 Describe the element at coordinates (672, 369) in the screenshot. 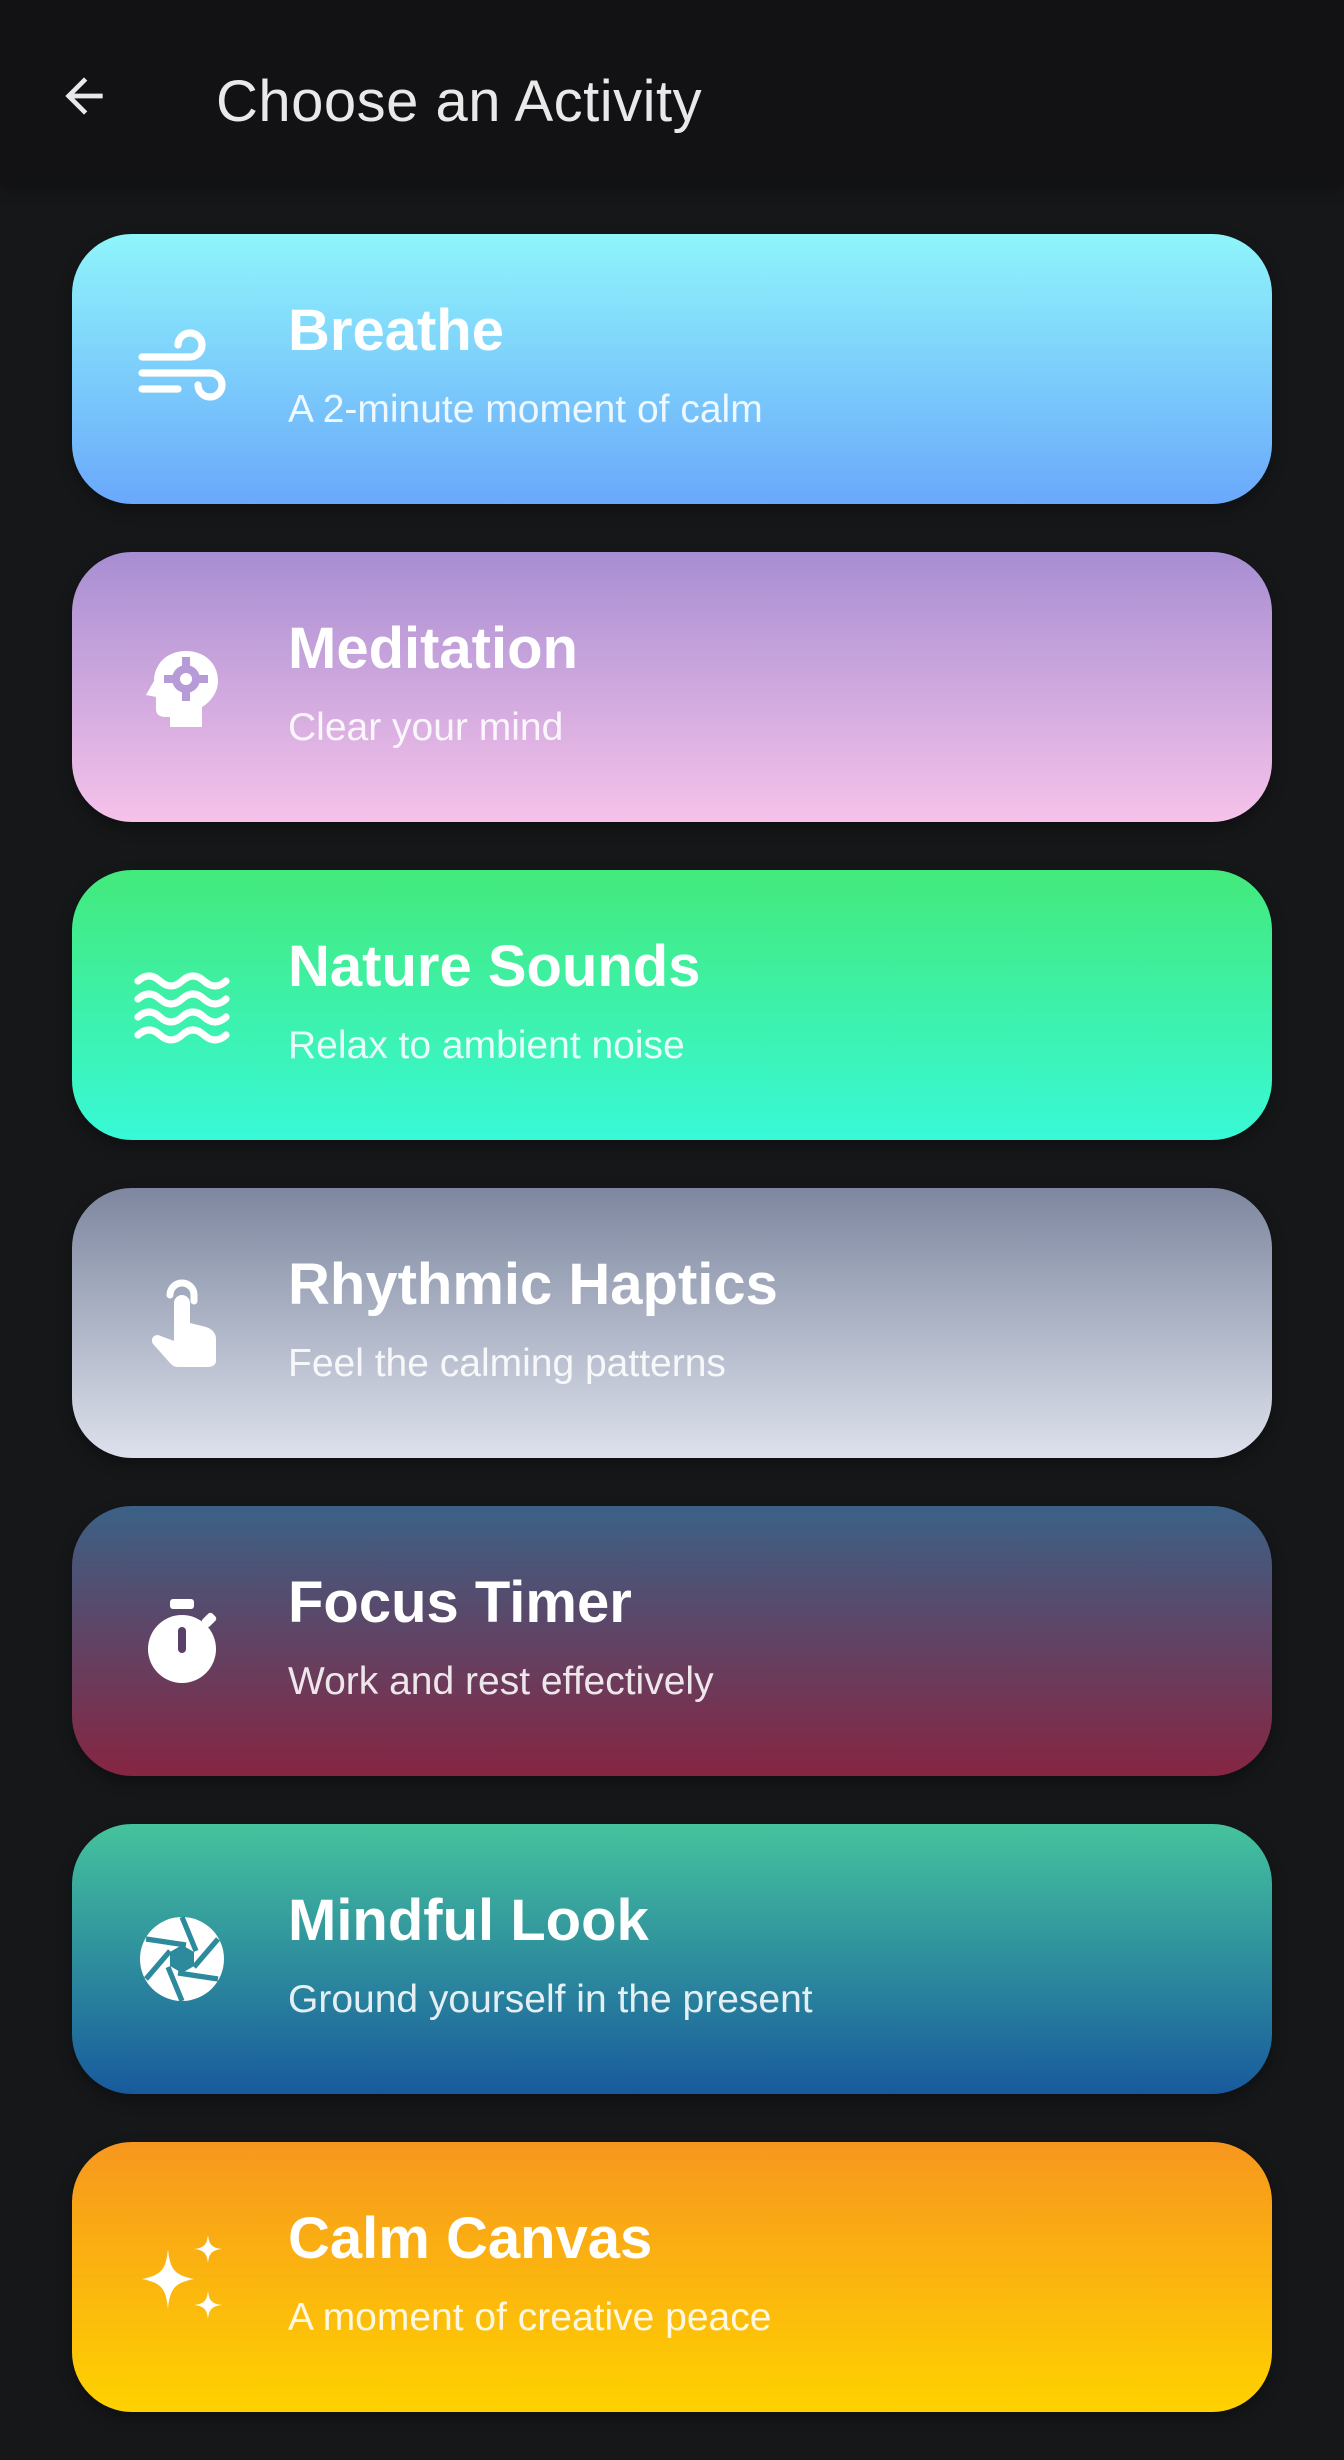

I see `activity-card-breathe: Breathe A 2-minute moment of calm` at that location.